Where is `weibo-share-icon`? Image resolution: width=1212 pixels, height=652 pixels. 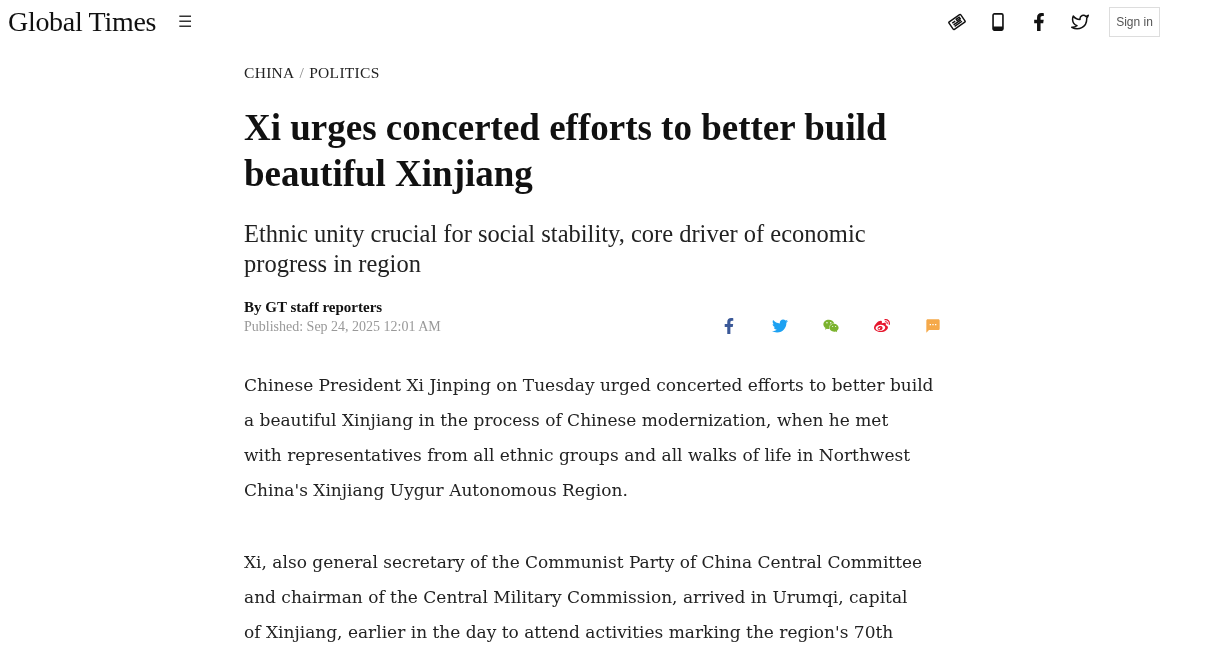
weibo-share-icon is located at coordinates (882, 326).